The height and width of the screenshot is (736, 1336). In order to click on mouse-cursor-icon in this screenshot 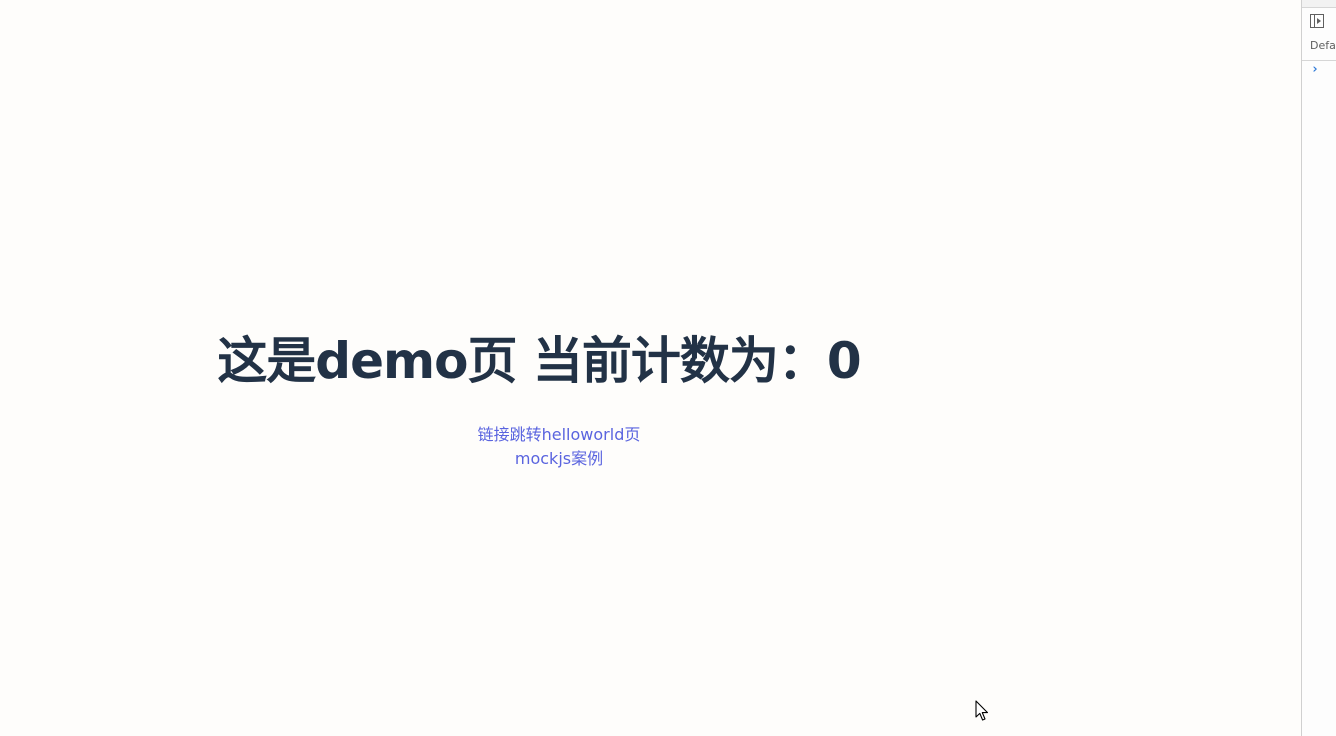, I will do `click(982, 711)`.